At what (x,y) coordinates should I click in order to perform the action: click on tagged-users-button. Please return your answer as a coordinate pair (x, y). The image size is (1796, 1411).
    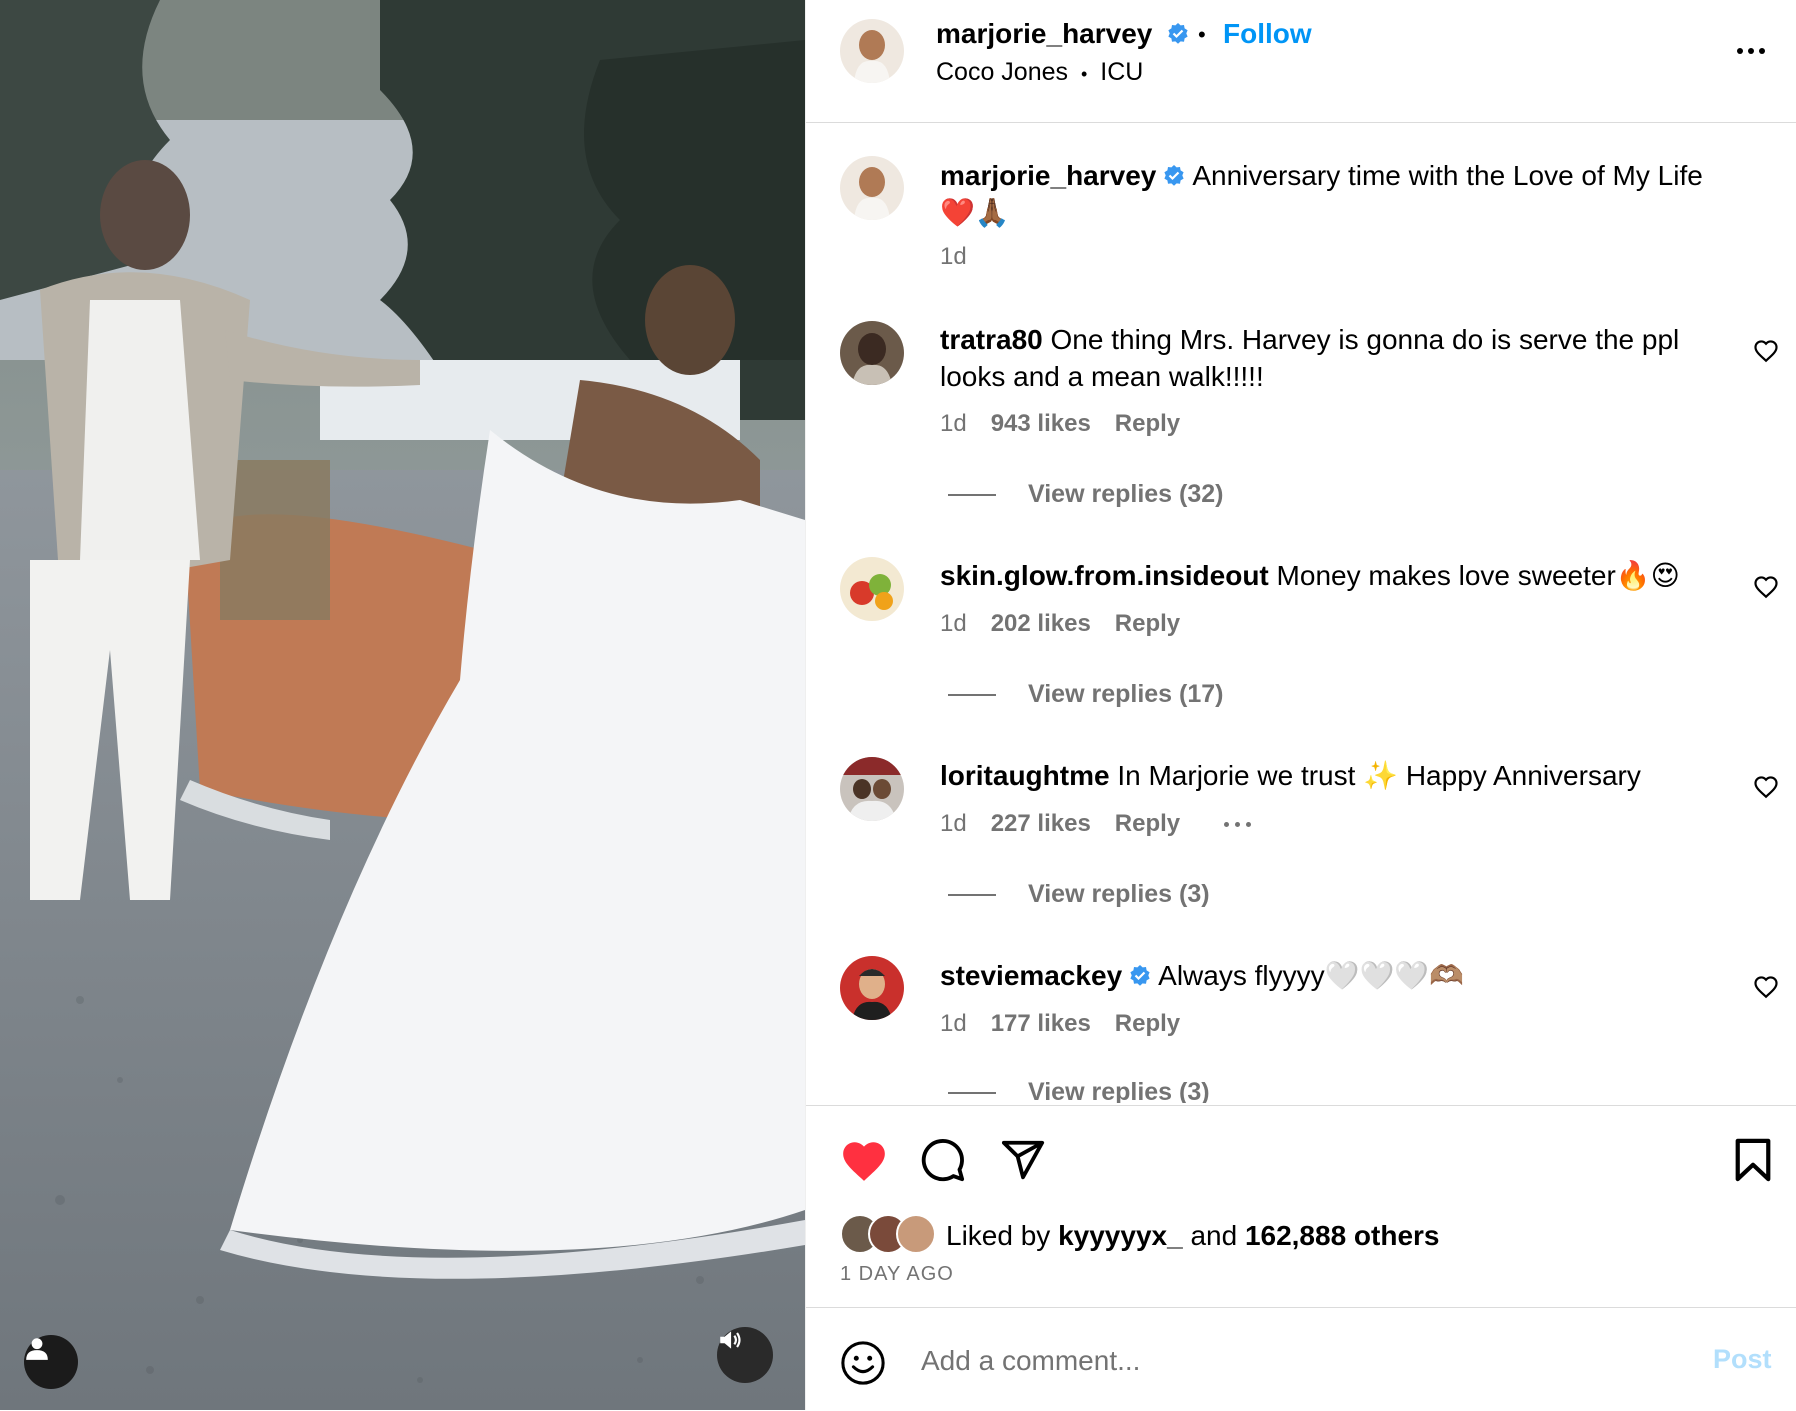
    Looking at the image, I should click on (51, 1362).